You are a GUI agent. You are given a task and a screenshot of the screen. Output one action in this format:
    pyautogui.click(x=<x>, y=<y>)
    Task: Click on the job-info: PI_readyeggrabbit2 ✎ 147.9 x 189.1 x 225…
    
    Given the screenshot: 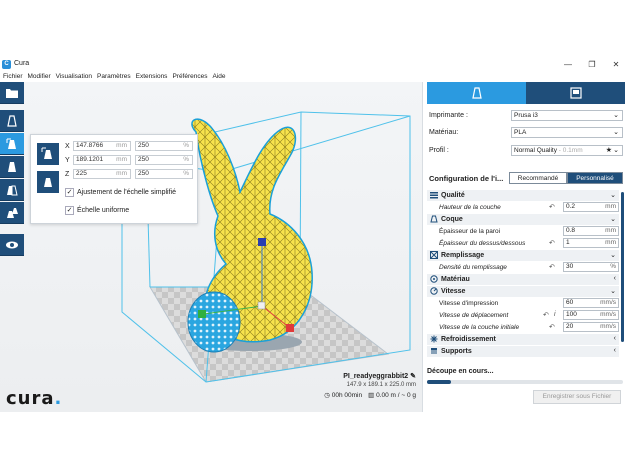 What is the action you would take?
    pyautogui.click(x=370, y=385)
    